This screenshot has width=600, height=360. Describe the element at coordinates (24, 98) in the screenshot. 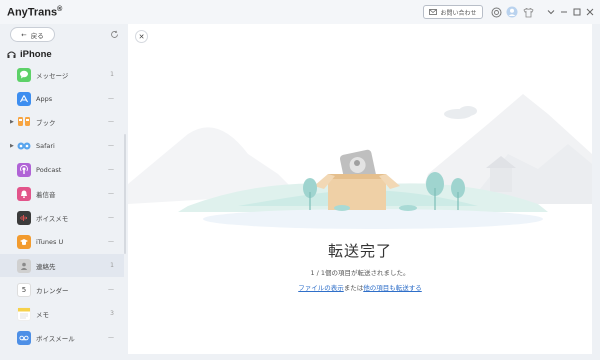

I see `appstore-icon` at that location.